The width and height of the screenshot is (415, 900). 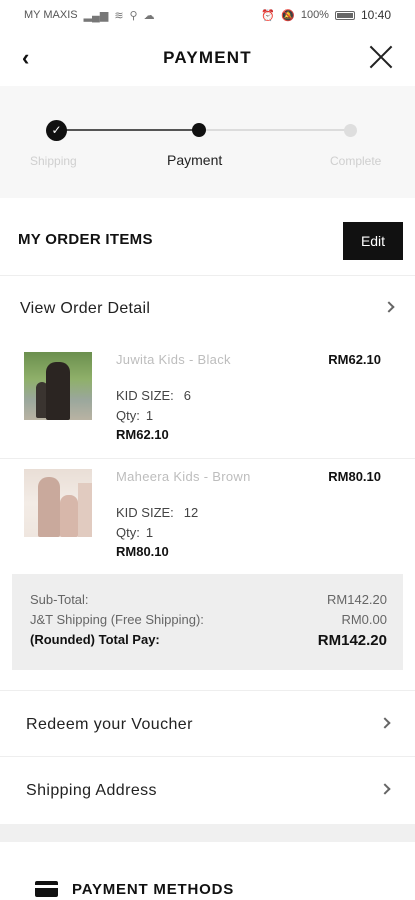 What do you see at coordinates (207, 871) in the screenshot?
I see `payment-methods-section: PAYMENT METHODS` at bounding box center [207, 871].